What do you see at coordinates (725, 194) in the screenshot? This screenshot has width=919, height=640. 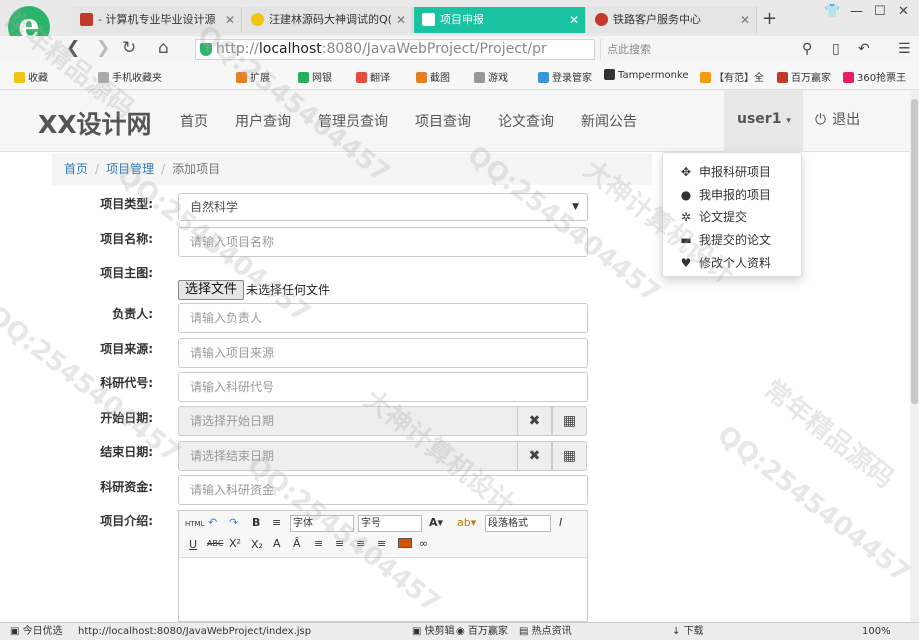 I see `dropdown-item-my-projects: ● 我申报的项目` at bounding box center [725, 194].